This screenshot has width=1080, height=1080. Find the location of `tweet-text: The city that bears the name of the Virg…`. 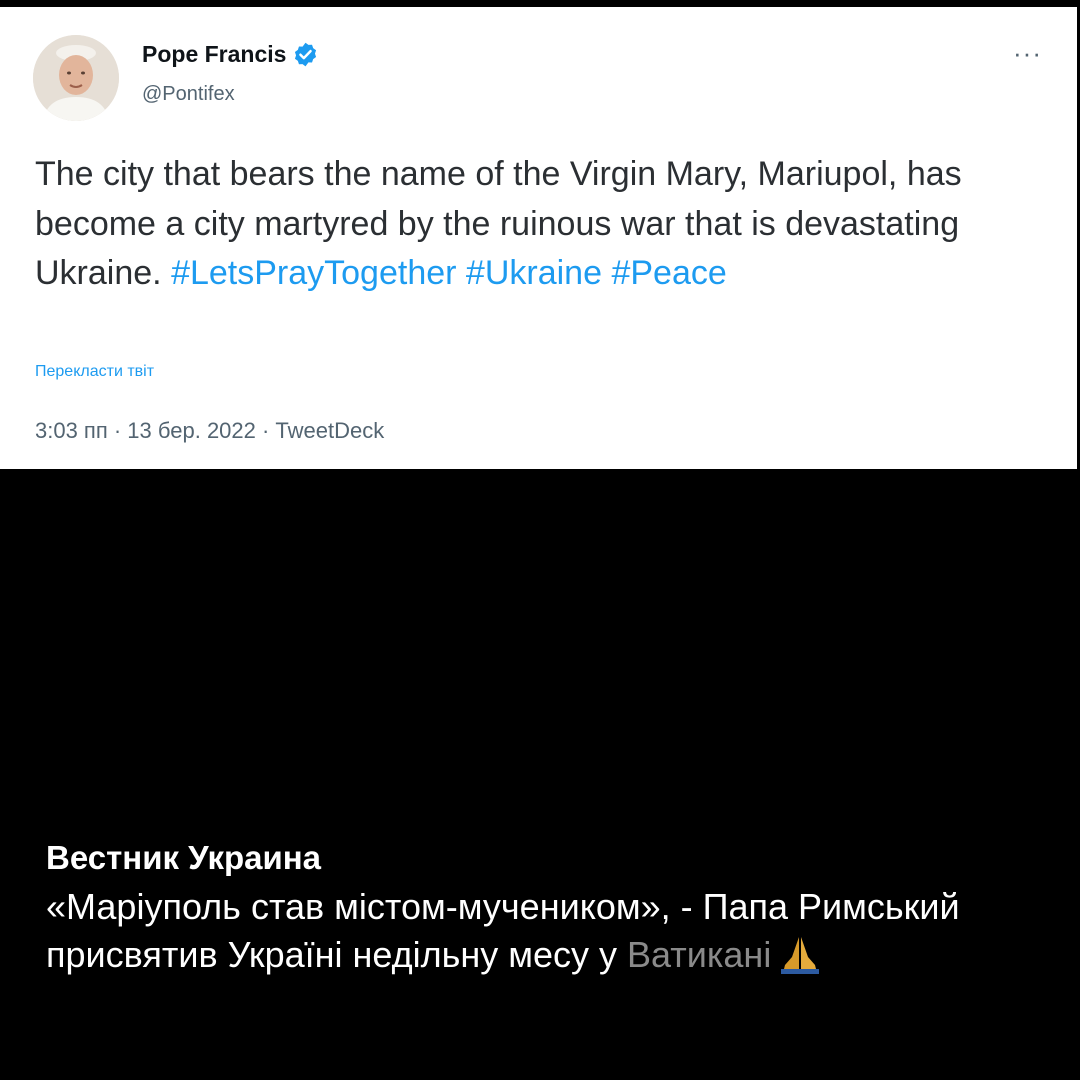

tweet-text: The city that bears the name of the Virg… is located at coordinates (530, 224).